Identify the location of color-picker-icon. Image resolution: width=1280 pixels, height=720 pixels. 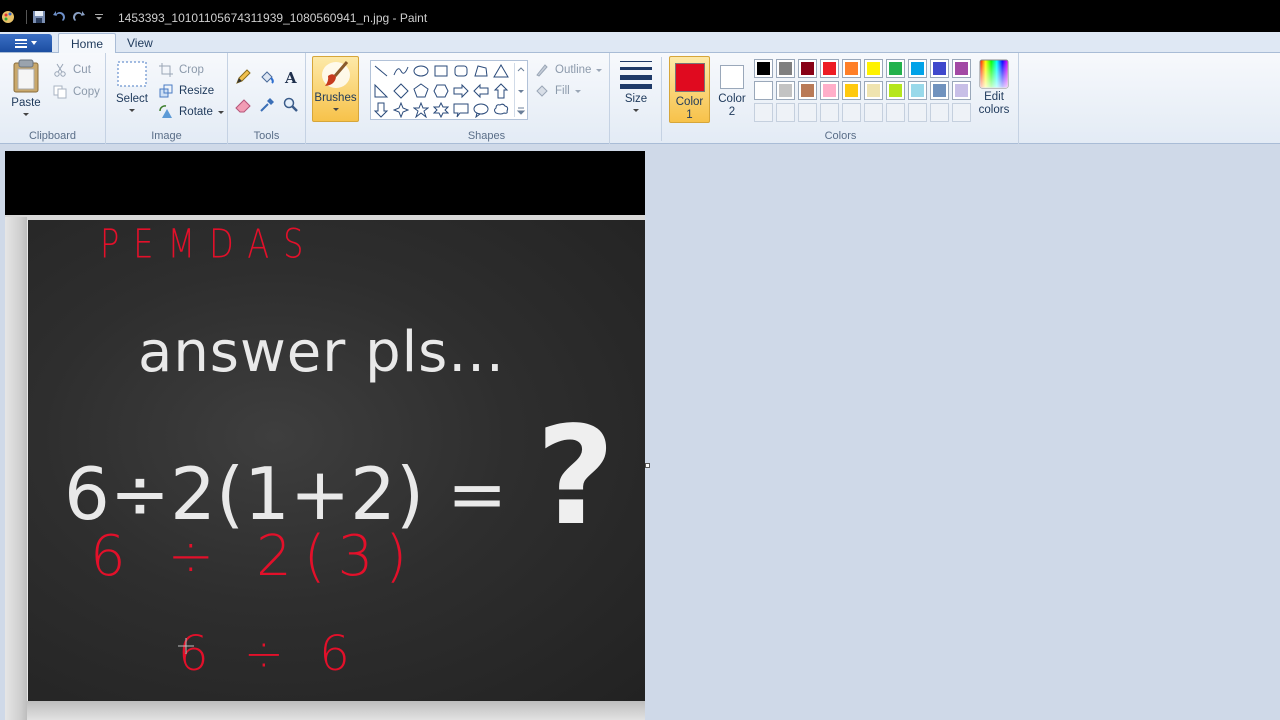
(267, 105).